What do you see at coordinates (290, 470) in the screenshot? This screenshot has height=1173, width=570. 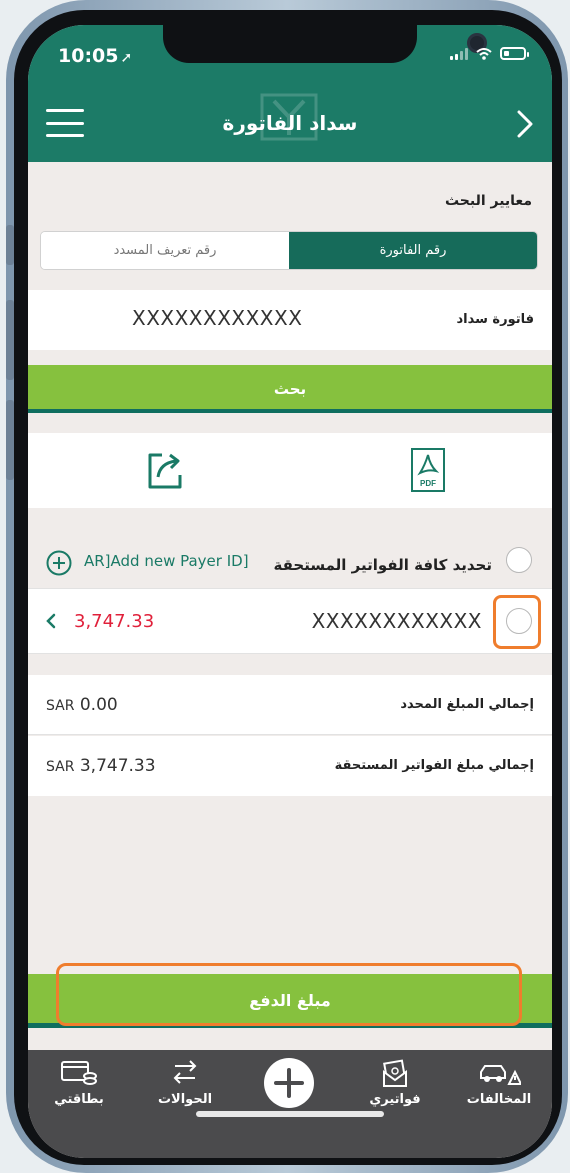 I see `export-actions-row: PDF` at bounding box center [290, 470].